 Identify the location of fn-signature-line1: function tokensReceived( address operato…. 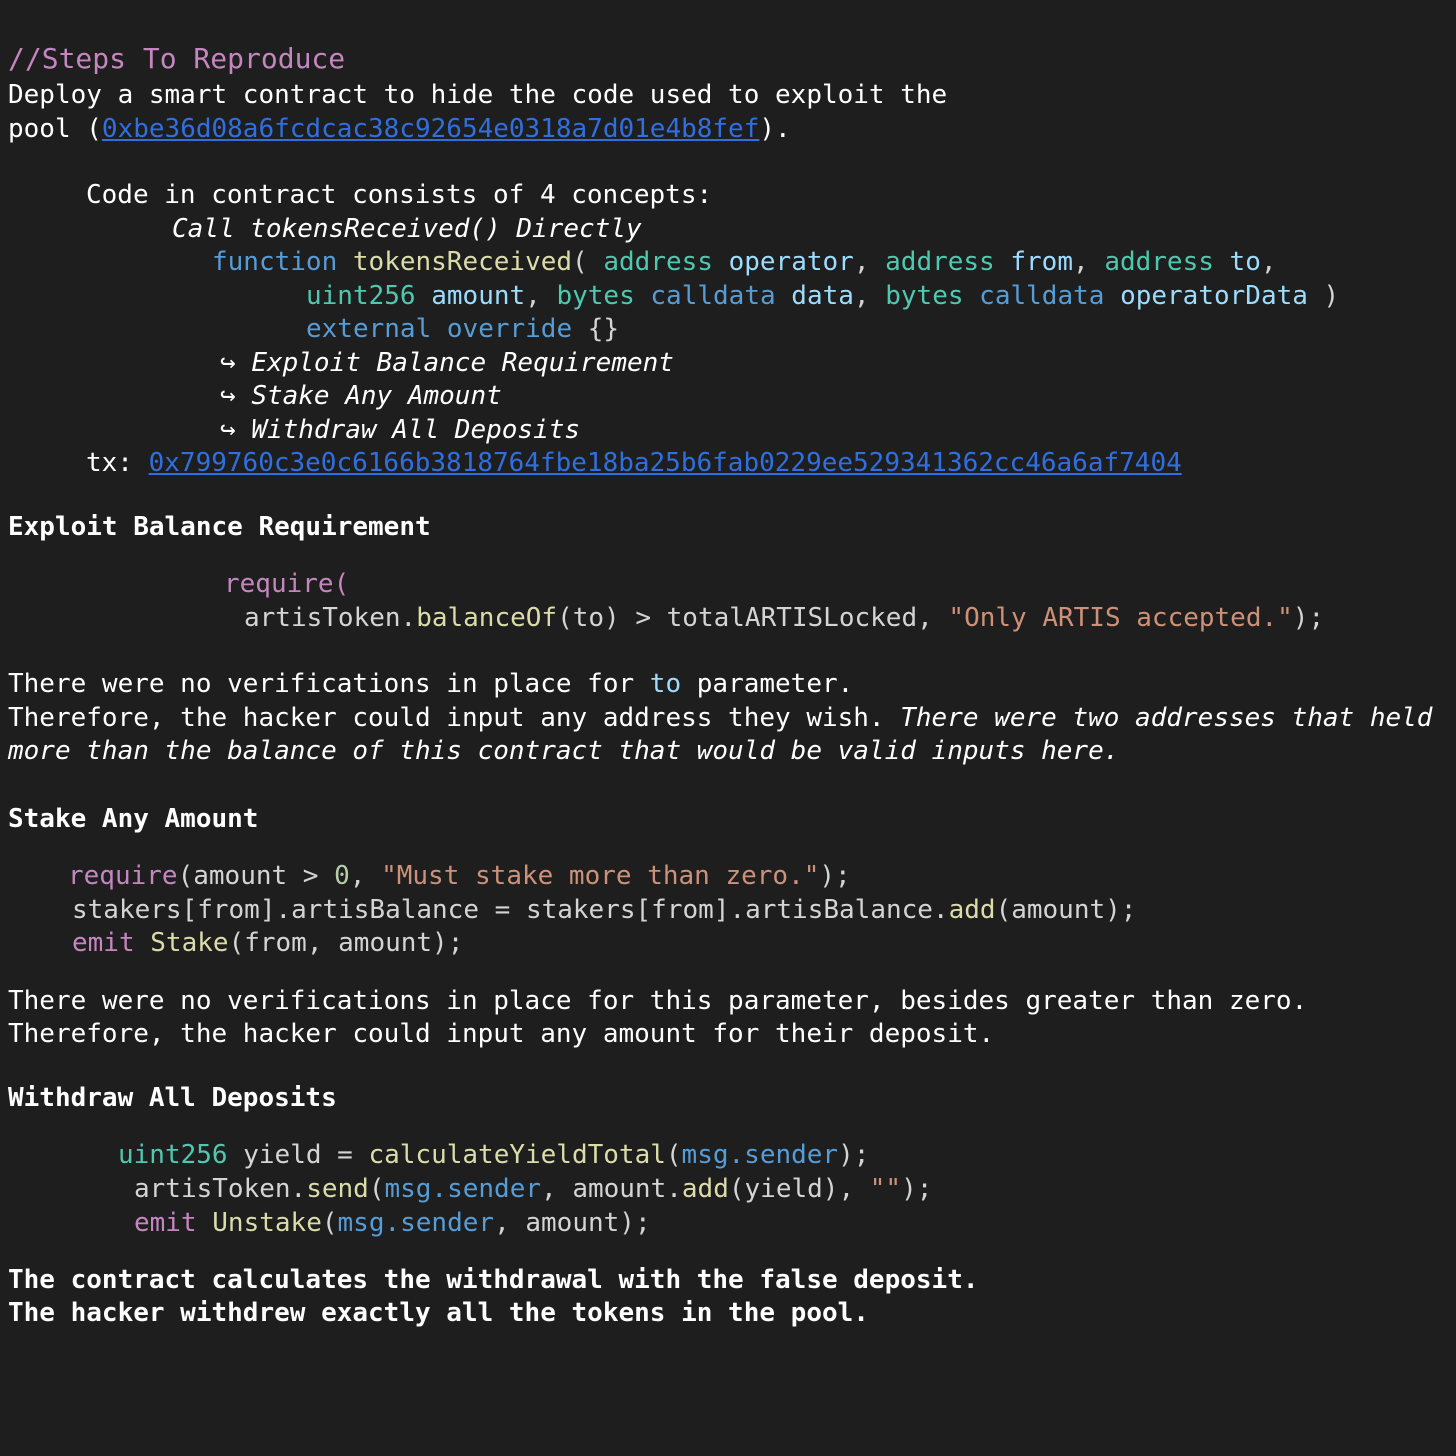
(744, 262).